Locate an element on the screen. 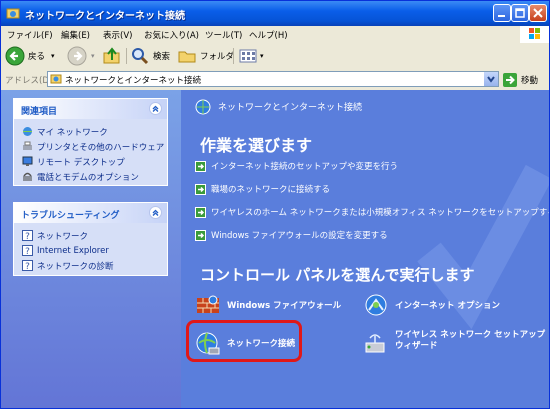  related-topics-header: 関連項目 is located at coordinates (90, 109).